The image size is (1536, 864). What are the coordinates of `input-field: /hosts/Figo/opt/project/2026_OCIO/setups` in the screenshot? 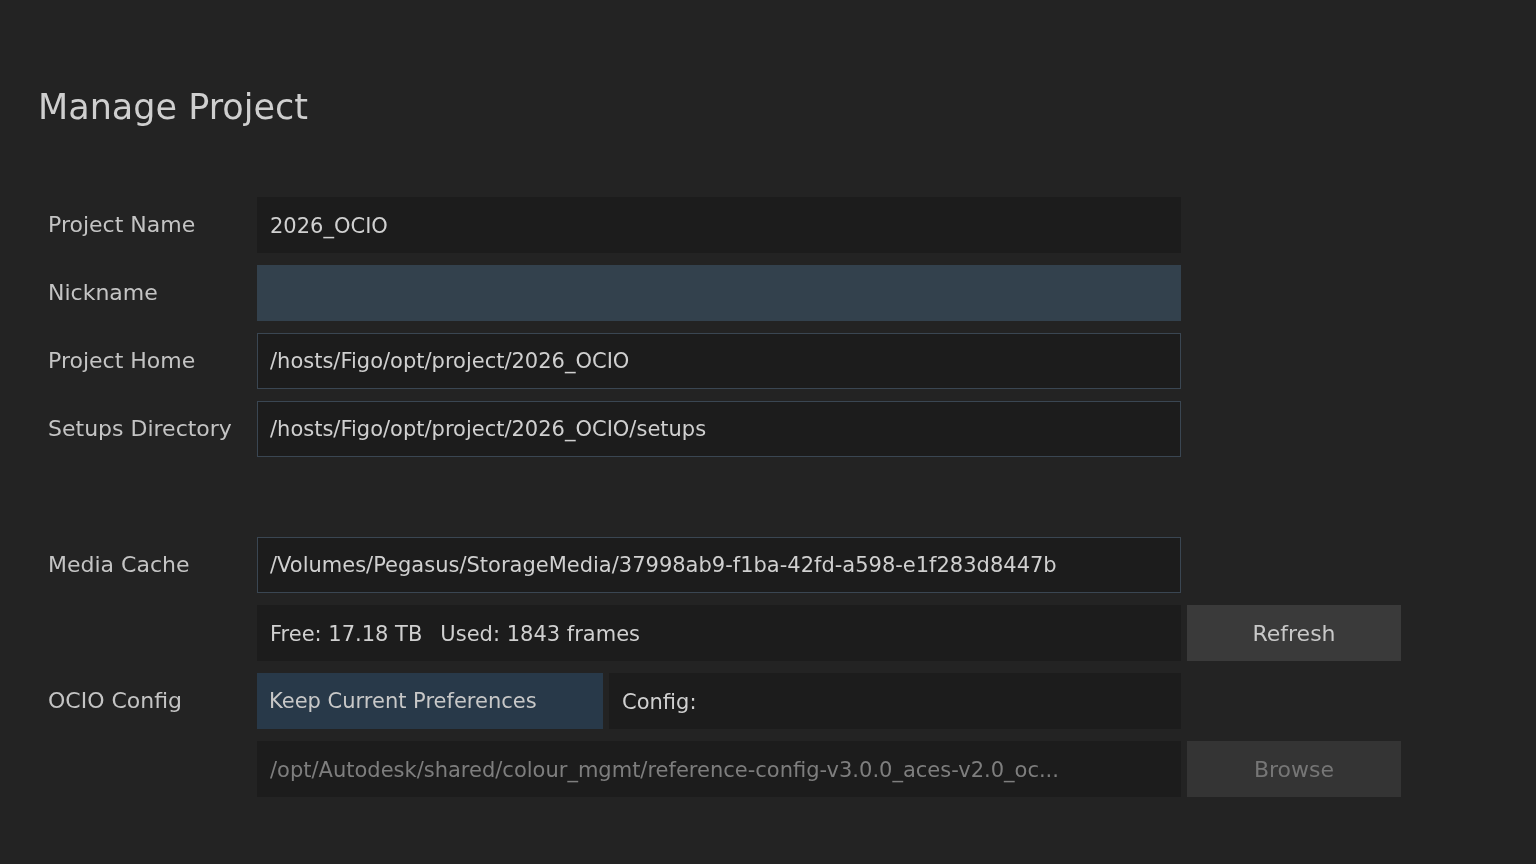 It's located at (719, 429).